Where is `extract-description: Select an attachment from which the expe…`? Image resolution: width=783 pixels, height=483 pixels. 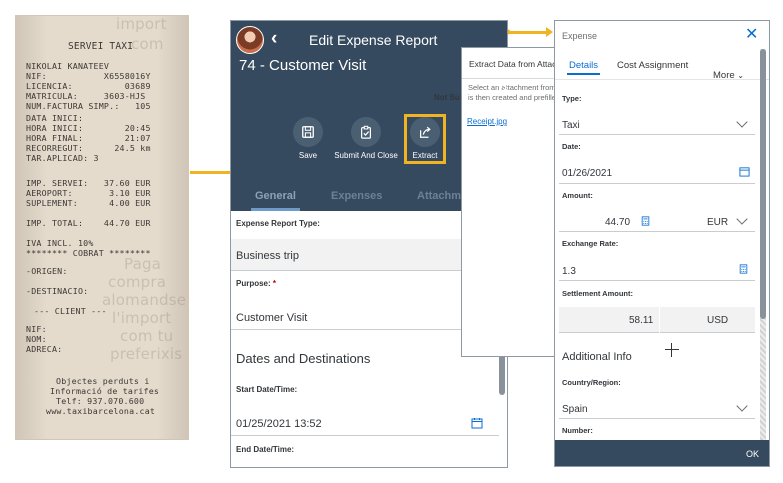
extract-description: Select an attachment from which the expe… is located at coordinates (512, 87).